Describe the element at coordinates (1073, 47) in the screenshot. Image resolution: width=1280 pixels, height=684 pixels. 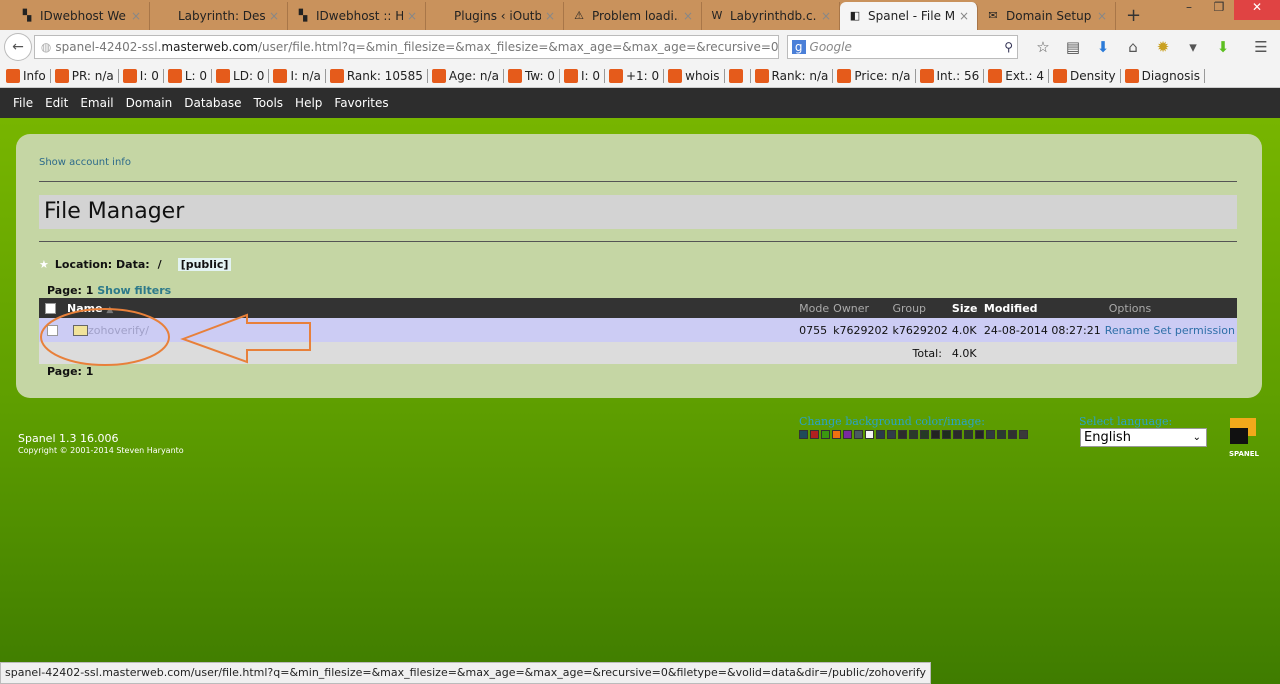
I see `reading-list-icon: ▤` at that location.